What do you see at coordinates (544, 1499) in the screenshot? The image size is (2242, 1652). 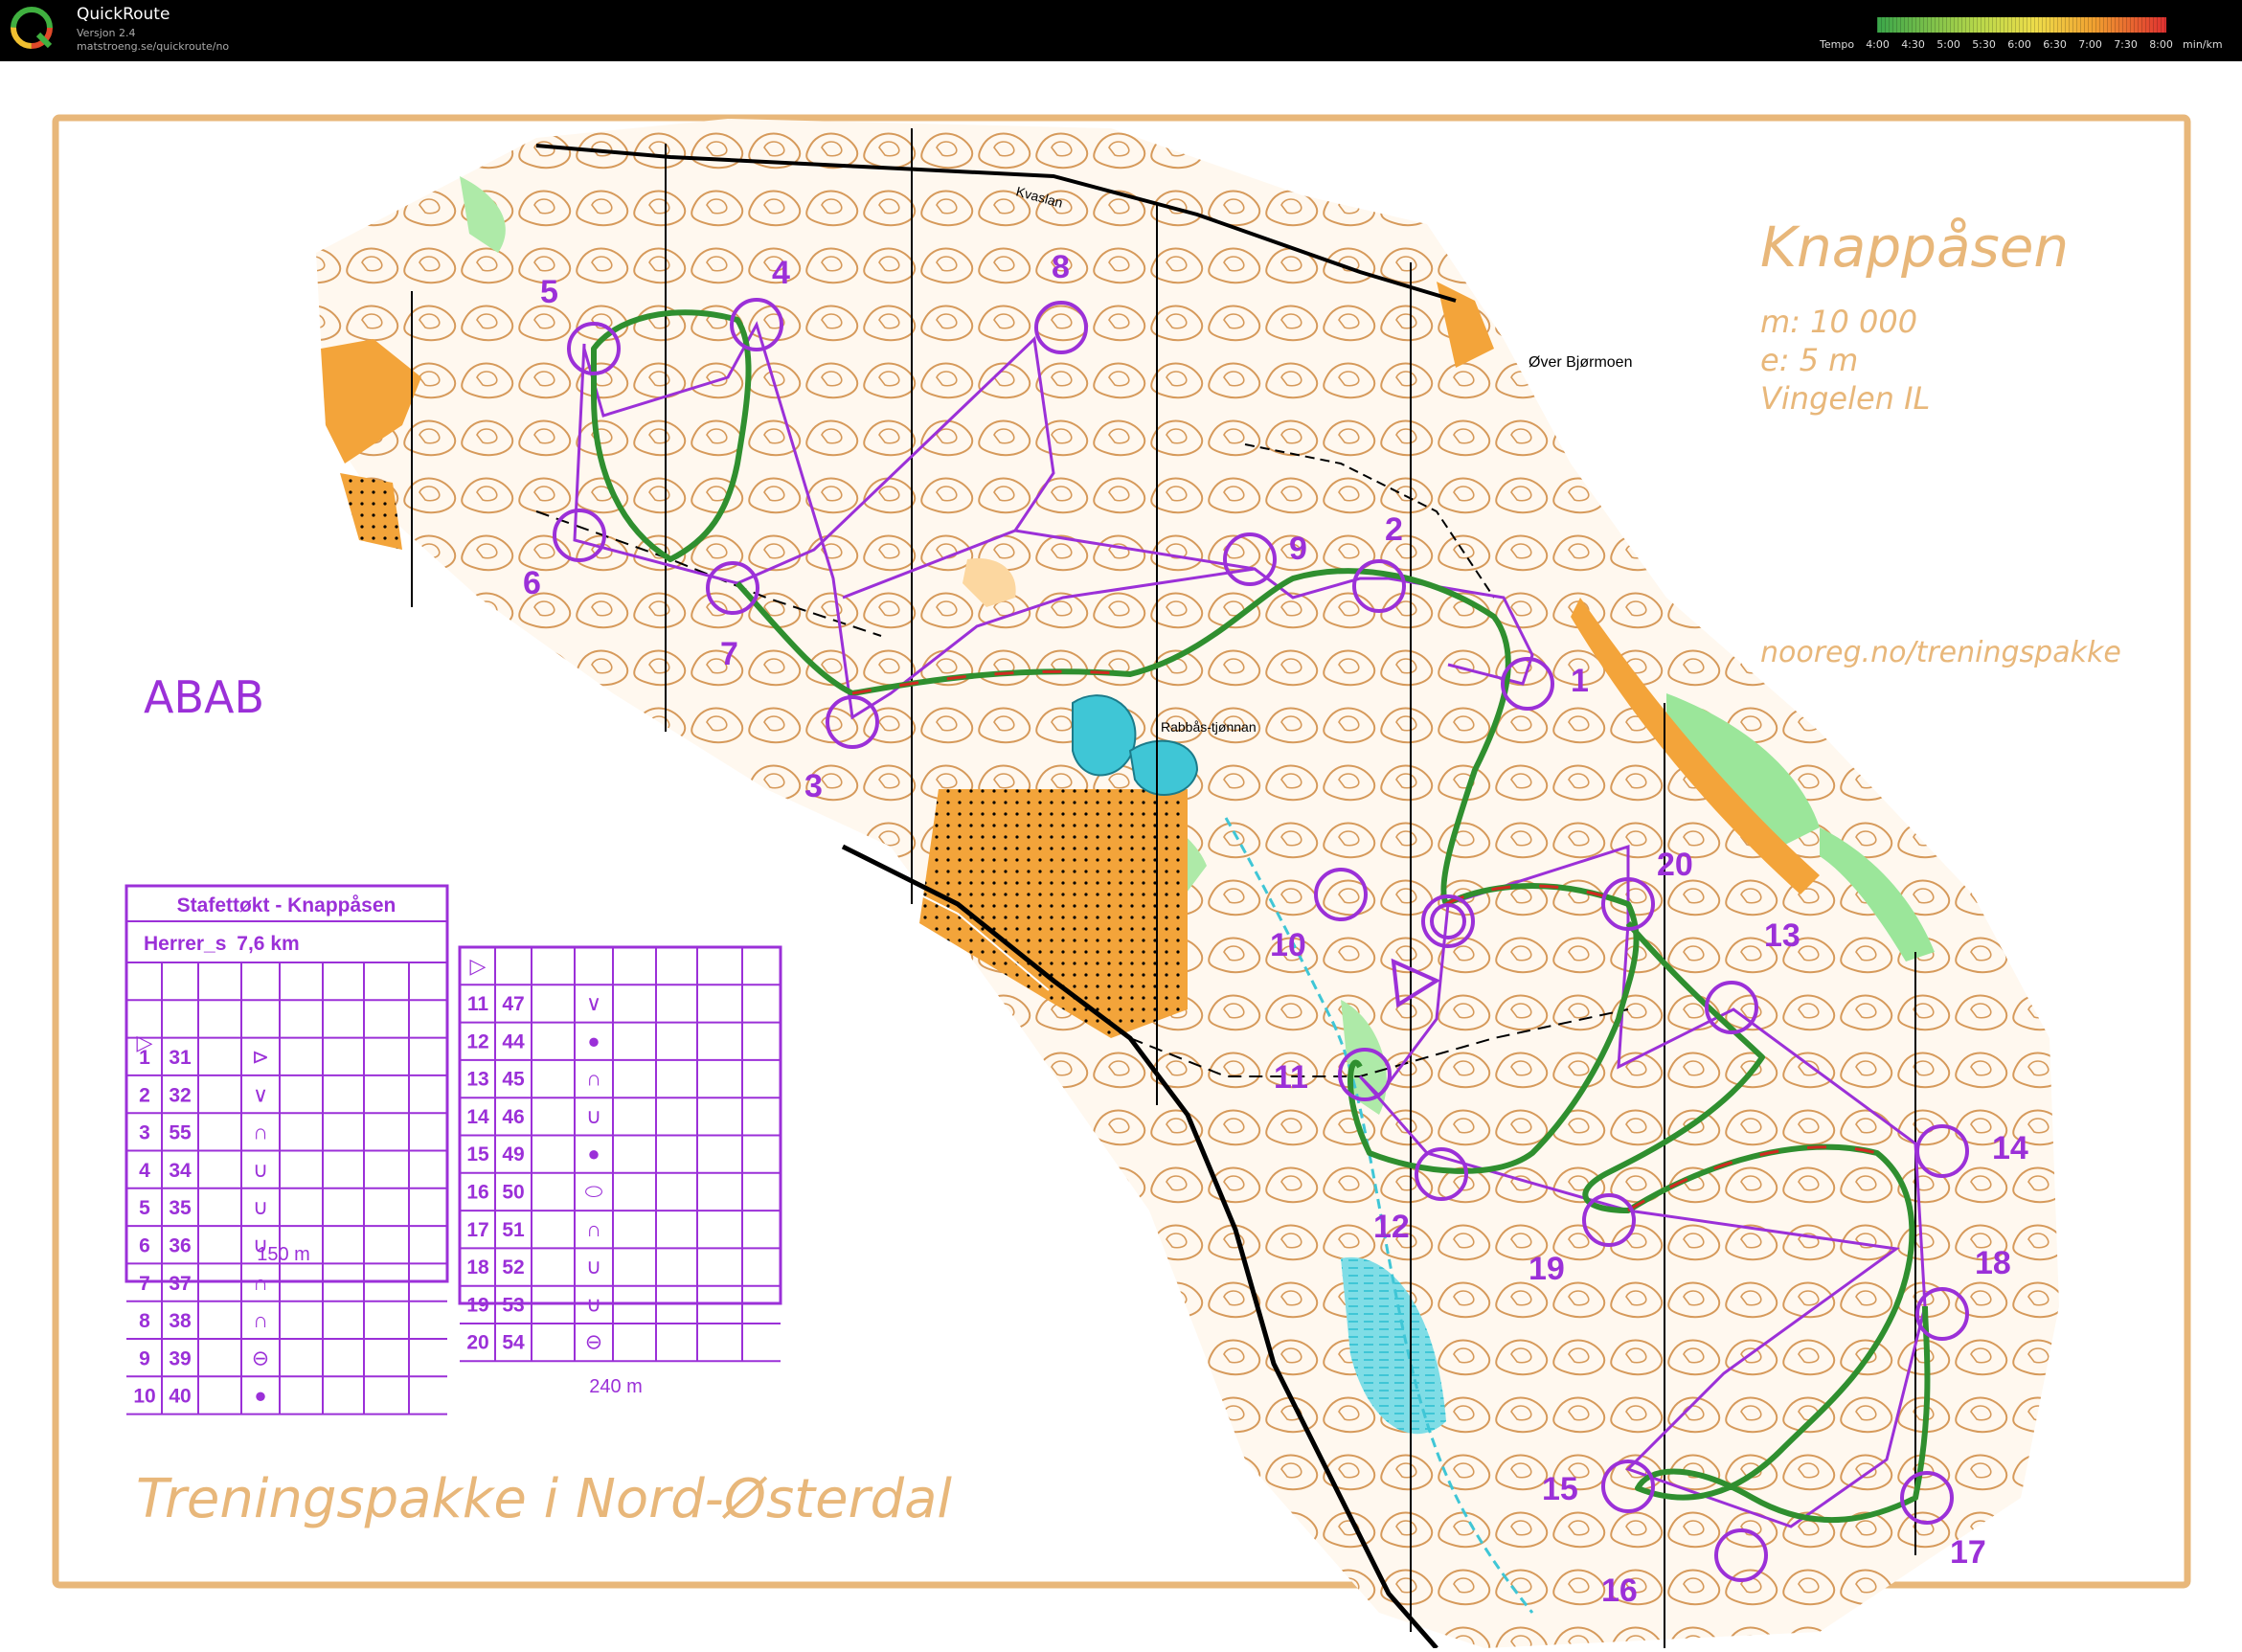 I see `map-footer: Treningspakke i Nord-Østerdal` at bounding box center [544, 1499].